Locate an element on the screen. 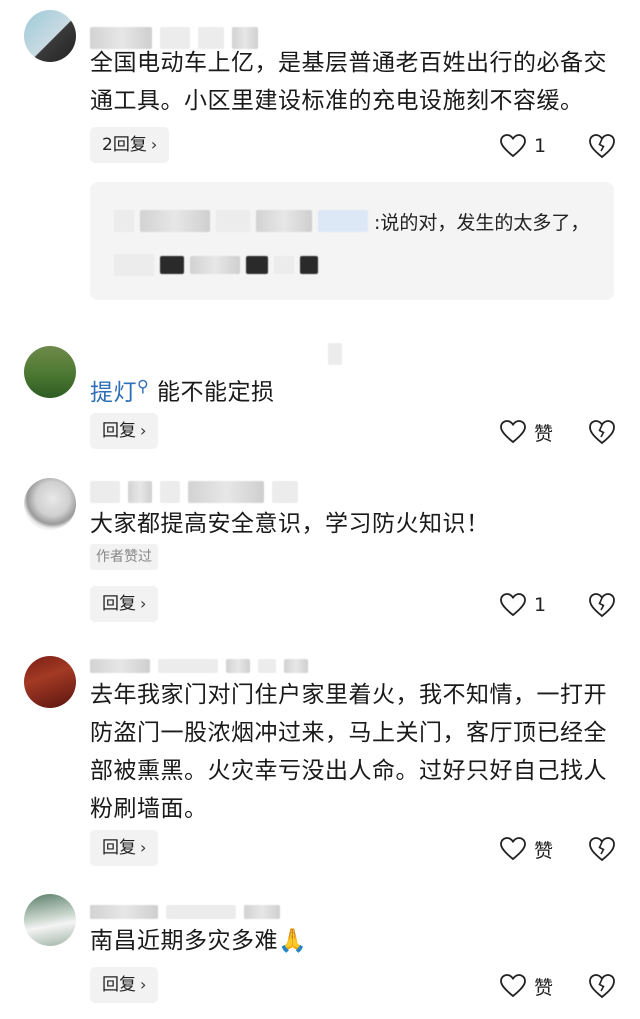  comment-text: 南昌近期多灾多难🙏 is located at coordinates (199, 941).